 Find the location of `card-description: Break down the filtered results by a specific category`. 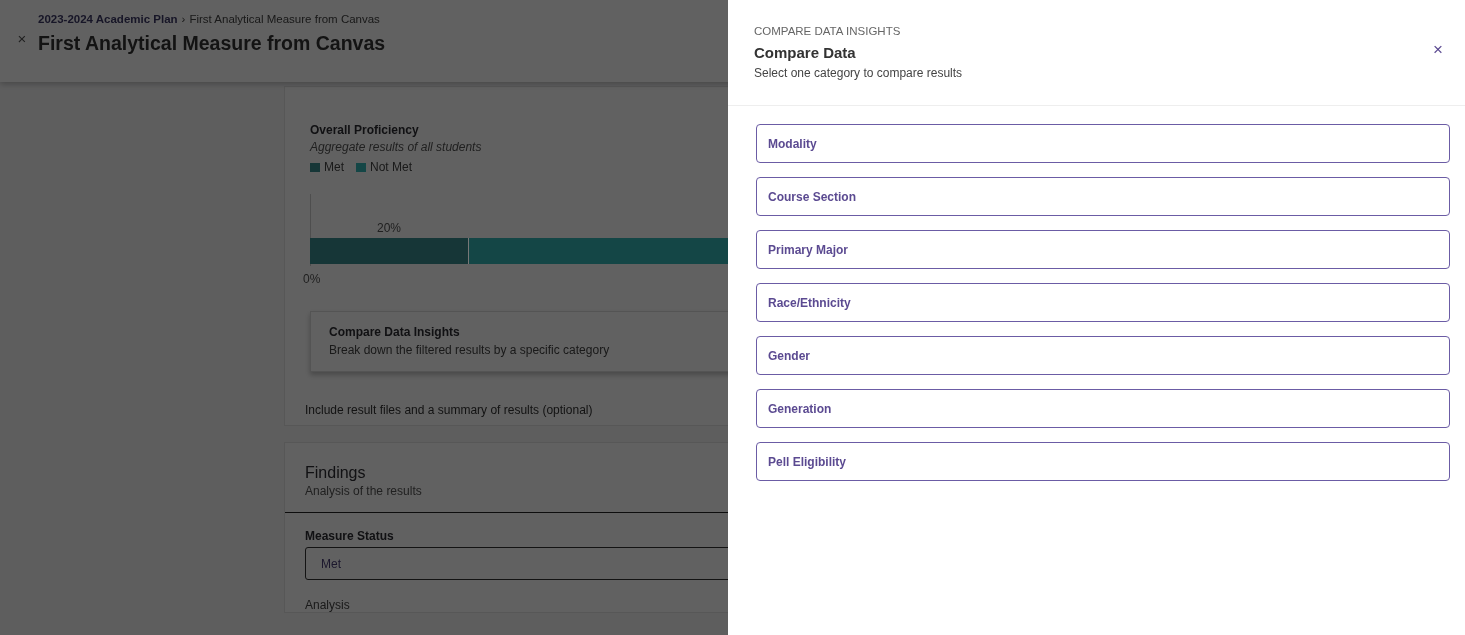

card-description: Break down the filtered results by a specific category is located at coordinates (469, 350).